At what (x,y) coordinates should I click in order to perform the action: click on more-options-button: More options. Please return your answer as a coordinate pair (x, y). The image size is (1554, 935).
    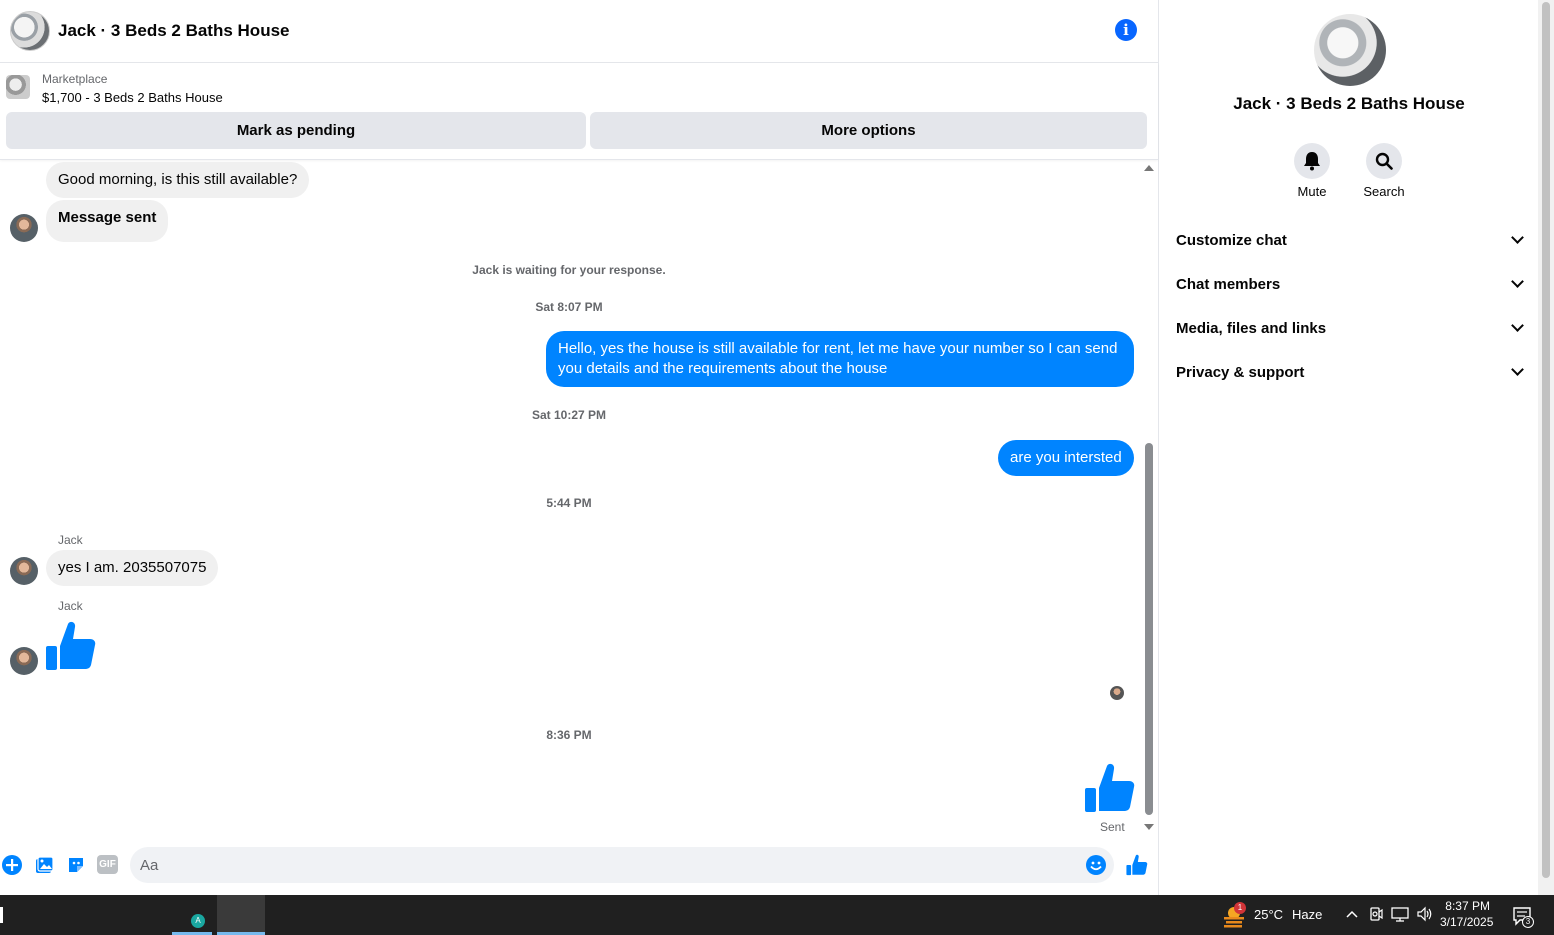
    Looking at the image, I should click on (868, 130).